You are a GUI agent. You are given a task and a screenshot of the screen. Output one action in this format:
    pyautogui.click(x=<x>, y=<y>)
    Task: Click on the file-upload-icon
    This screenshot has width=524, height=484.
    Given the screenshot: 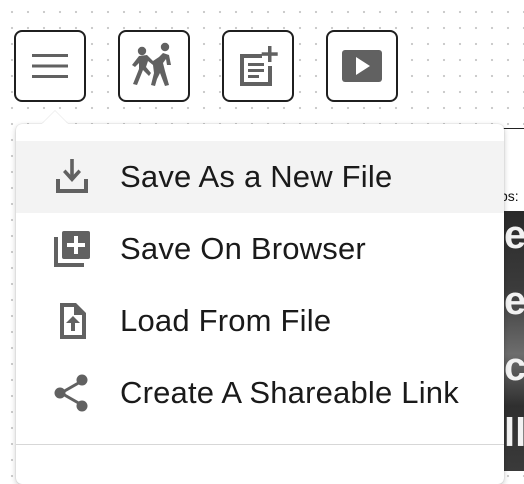 What is the action you would take?
    pyautogui.click(x=72, y=321)
    